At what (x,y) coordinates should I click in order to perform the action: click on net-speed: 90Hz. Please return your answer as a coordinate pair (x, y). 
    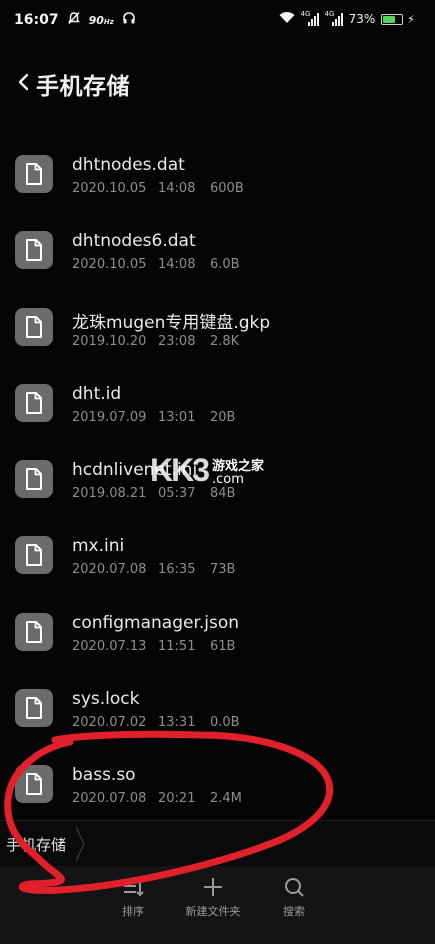
    Looking at the image, I should click on (101, 20).